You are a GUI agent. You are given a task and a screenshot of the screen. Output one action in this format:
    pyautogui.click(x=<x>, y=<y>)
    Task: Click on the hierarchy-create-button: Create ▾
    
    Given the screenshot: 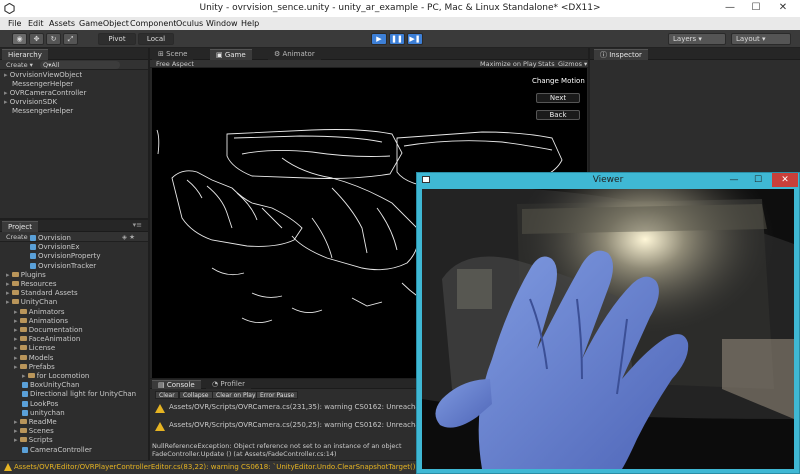 What is the action you would take?
    pyautogui.click(x=19, y=65)
    